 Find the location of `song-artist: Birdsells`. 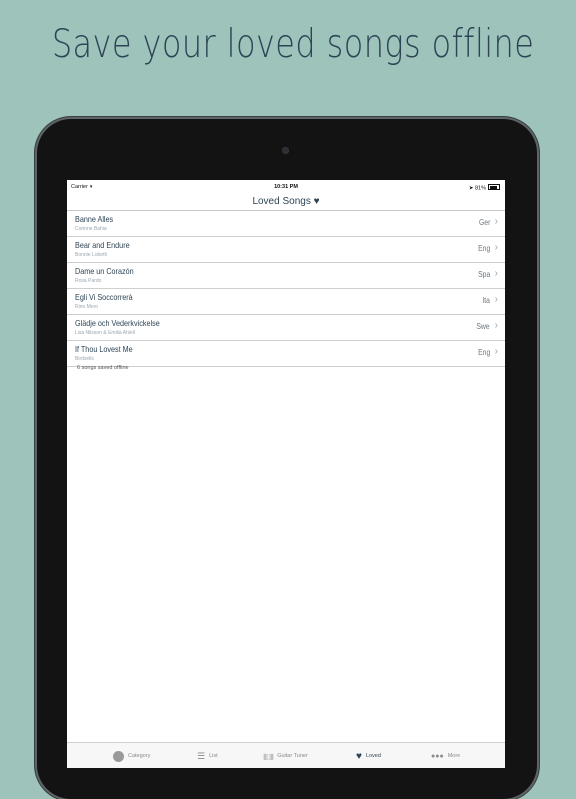

song-artist: Birdsells is located at coordinates (84, 359).